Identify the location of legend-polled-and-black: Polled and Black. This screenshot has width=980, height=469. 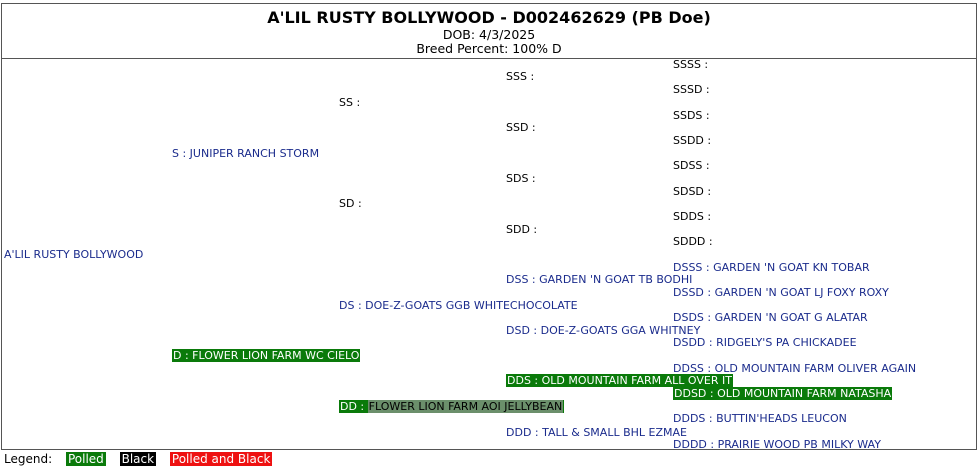
(221, 459).